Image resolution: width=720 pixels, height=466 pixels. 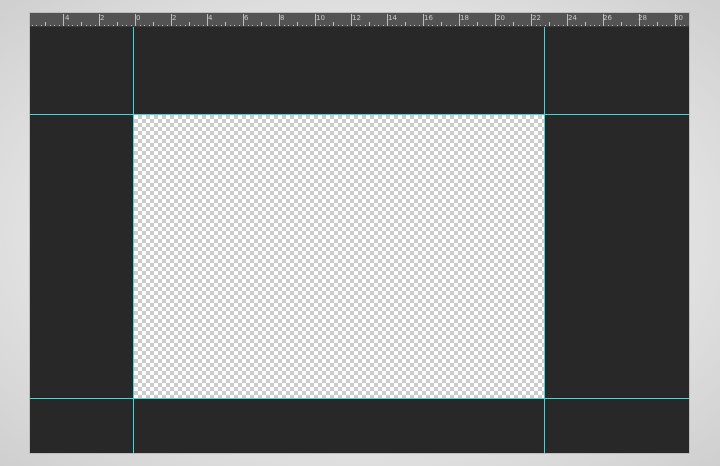 I want to click on ruler-label: 26, so click(x=607, y=18).